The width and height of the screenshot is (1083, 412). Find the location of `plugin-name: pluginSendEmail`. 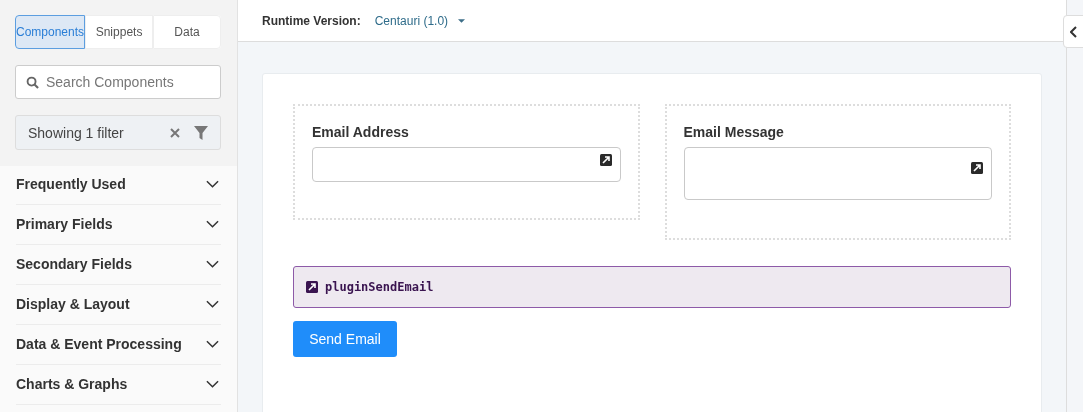

plugin-name: pluginSendEmail is located at coordinates (379, 287).